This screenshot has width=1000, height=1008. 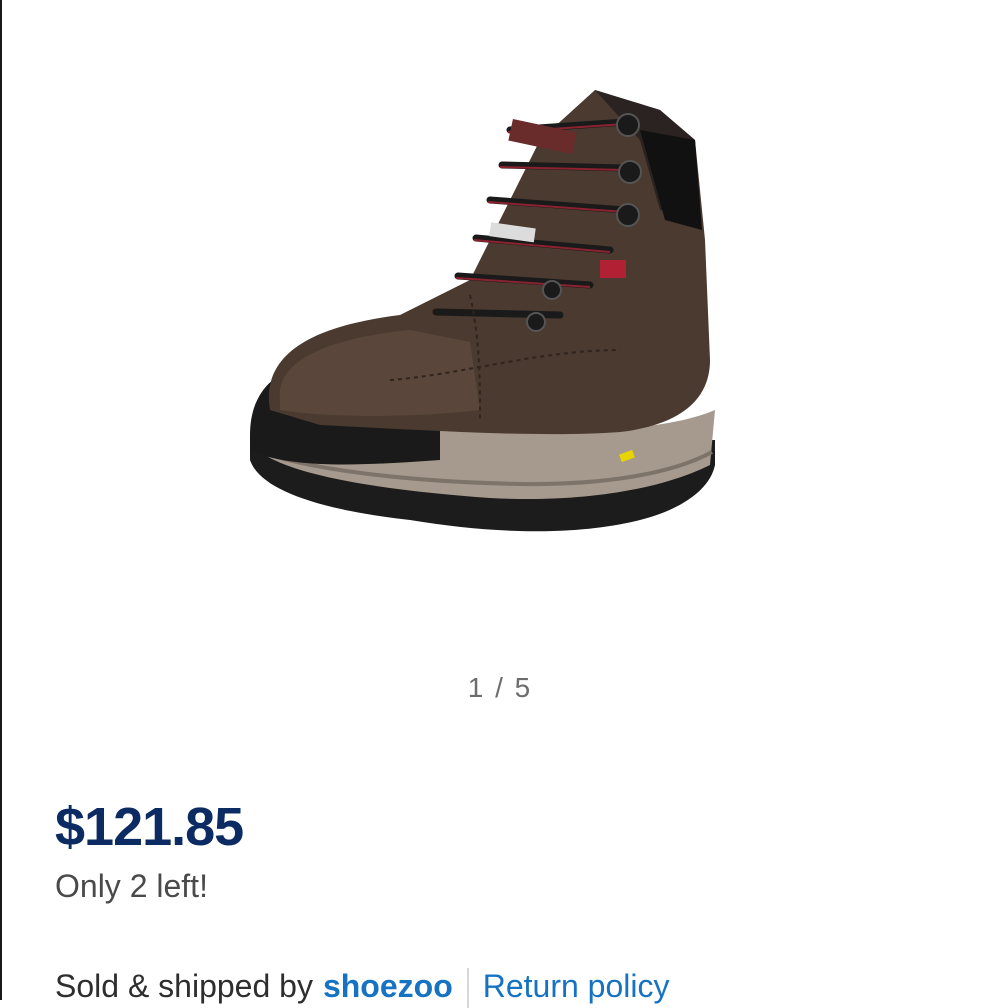 What do you see at coordinates (388, 986) in the screenshot?
I see `seller-name-link: shoezoo` at bounding box center [388, 986].